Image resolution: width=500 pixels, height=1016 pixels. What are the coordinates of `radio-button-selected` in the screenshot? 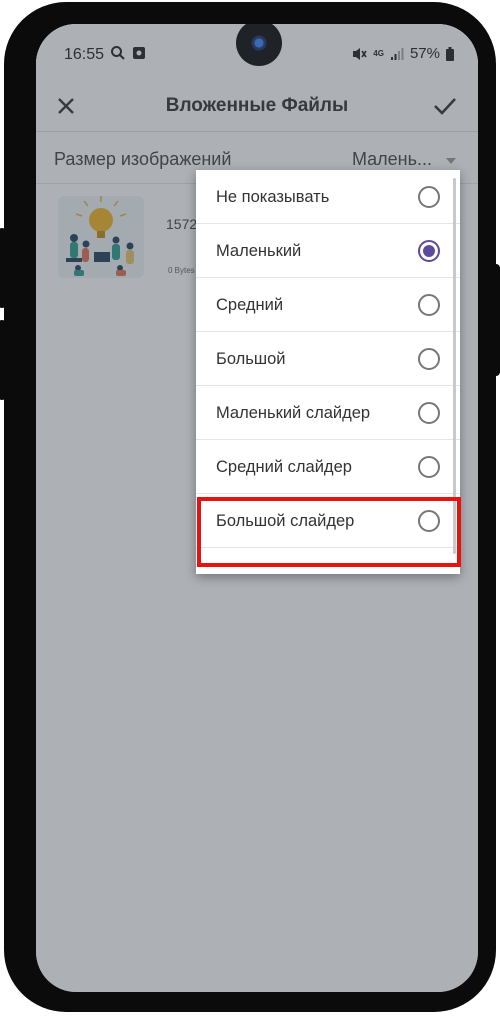 It's located at (429, 251).